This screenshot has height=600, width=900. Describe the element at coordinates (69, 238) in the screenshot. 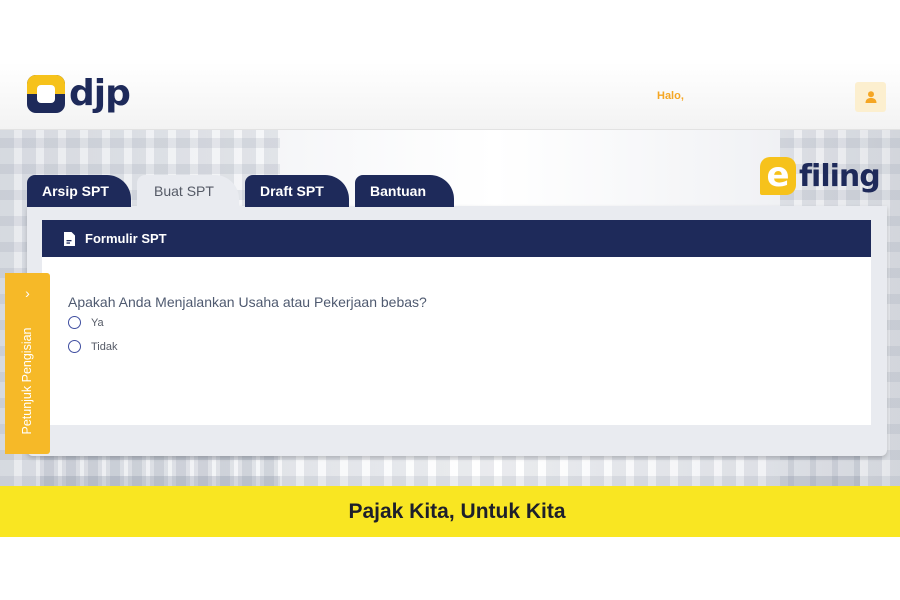

I see `document-icon` at that location.